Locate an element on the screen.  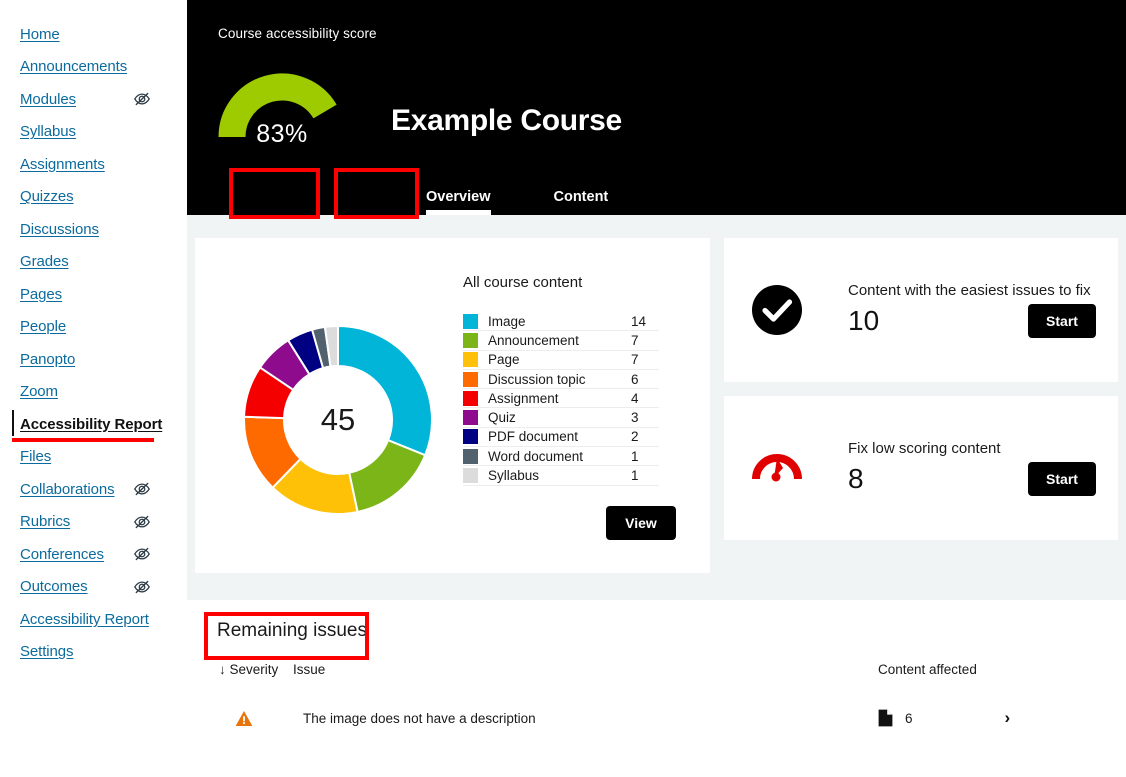
sidebar-item-rubrics: Rubrics is located at coordinates (93, 522).